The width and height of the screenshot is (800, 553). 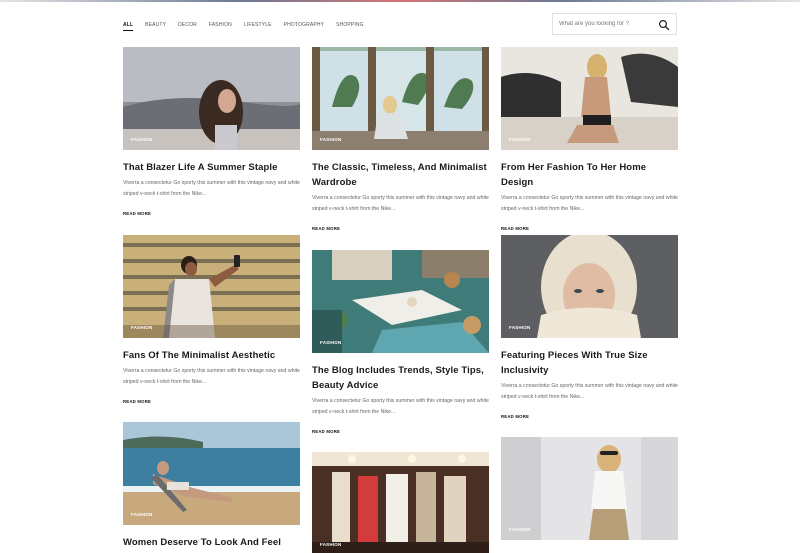 I want to click on search-input, so click(x=606, y=24).